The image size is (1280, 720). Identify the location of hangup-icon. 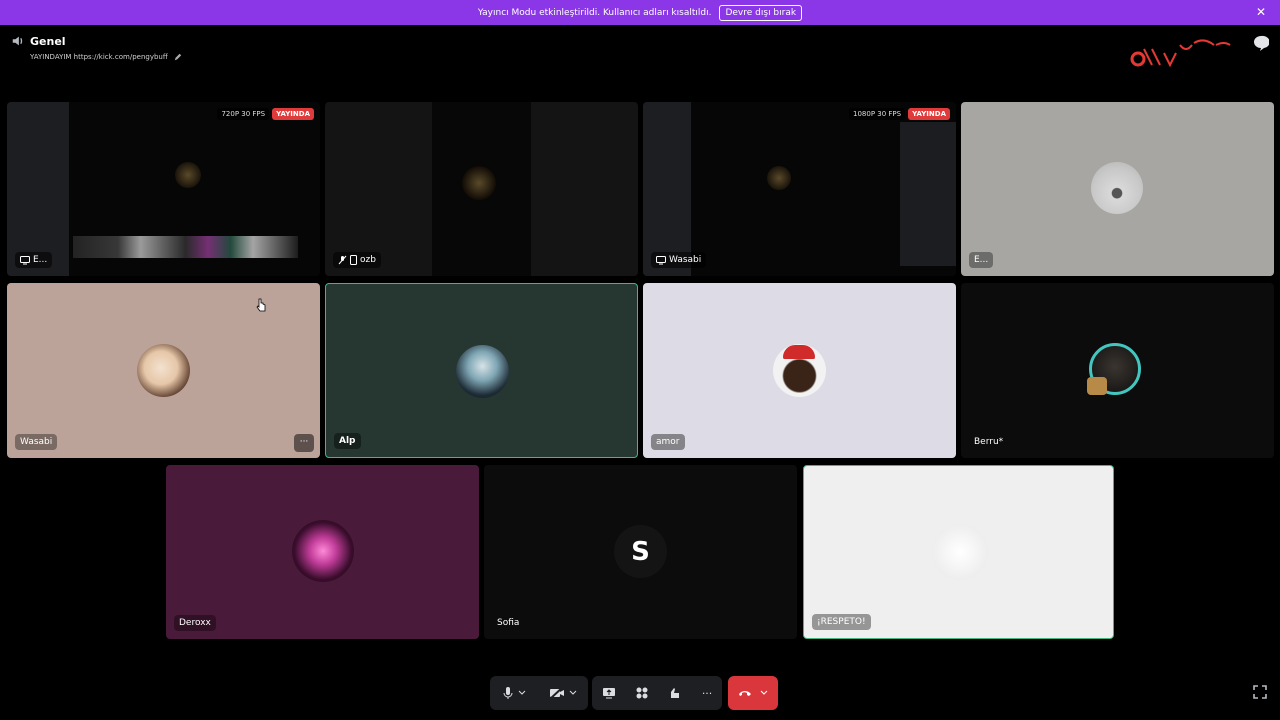
(745, 693).